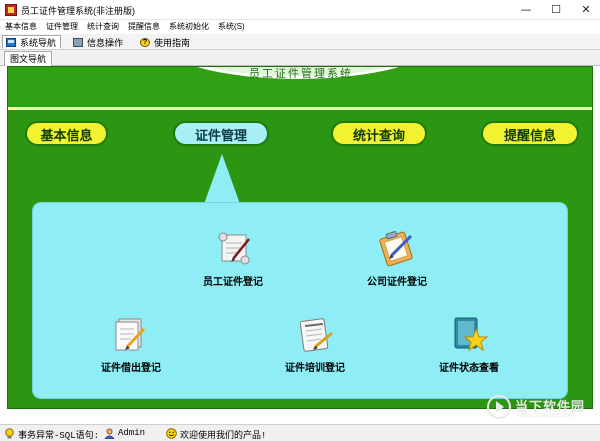 The width and height of the screenshot is (600, 441). I want to click on feature-label: 证件状态查看, so click(469, 368).